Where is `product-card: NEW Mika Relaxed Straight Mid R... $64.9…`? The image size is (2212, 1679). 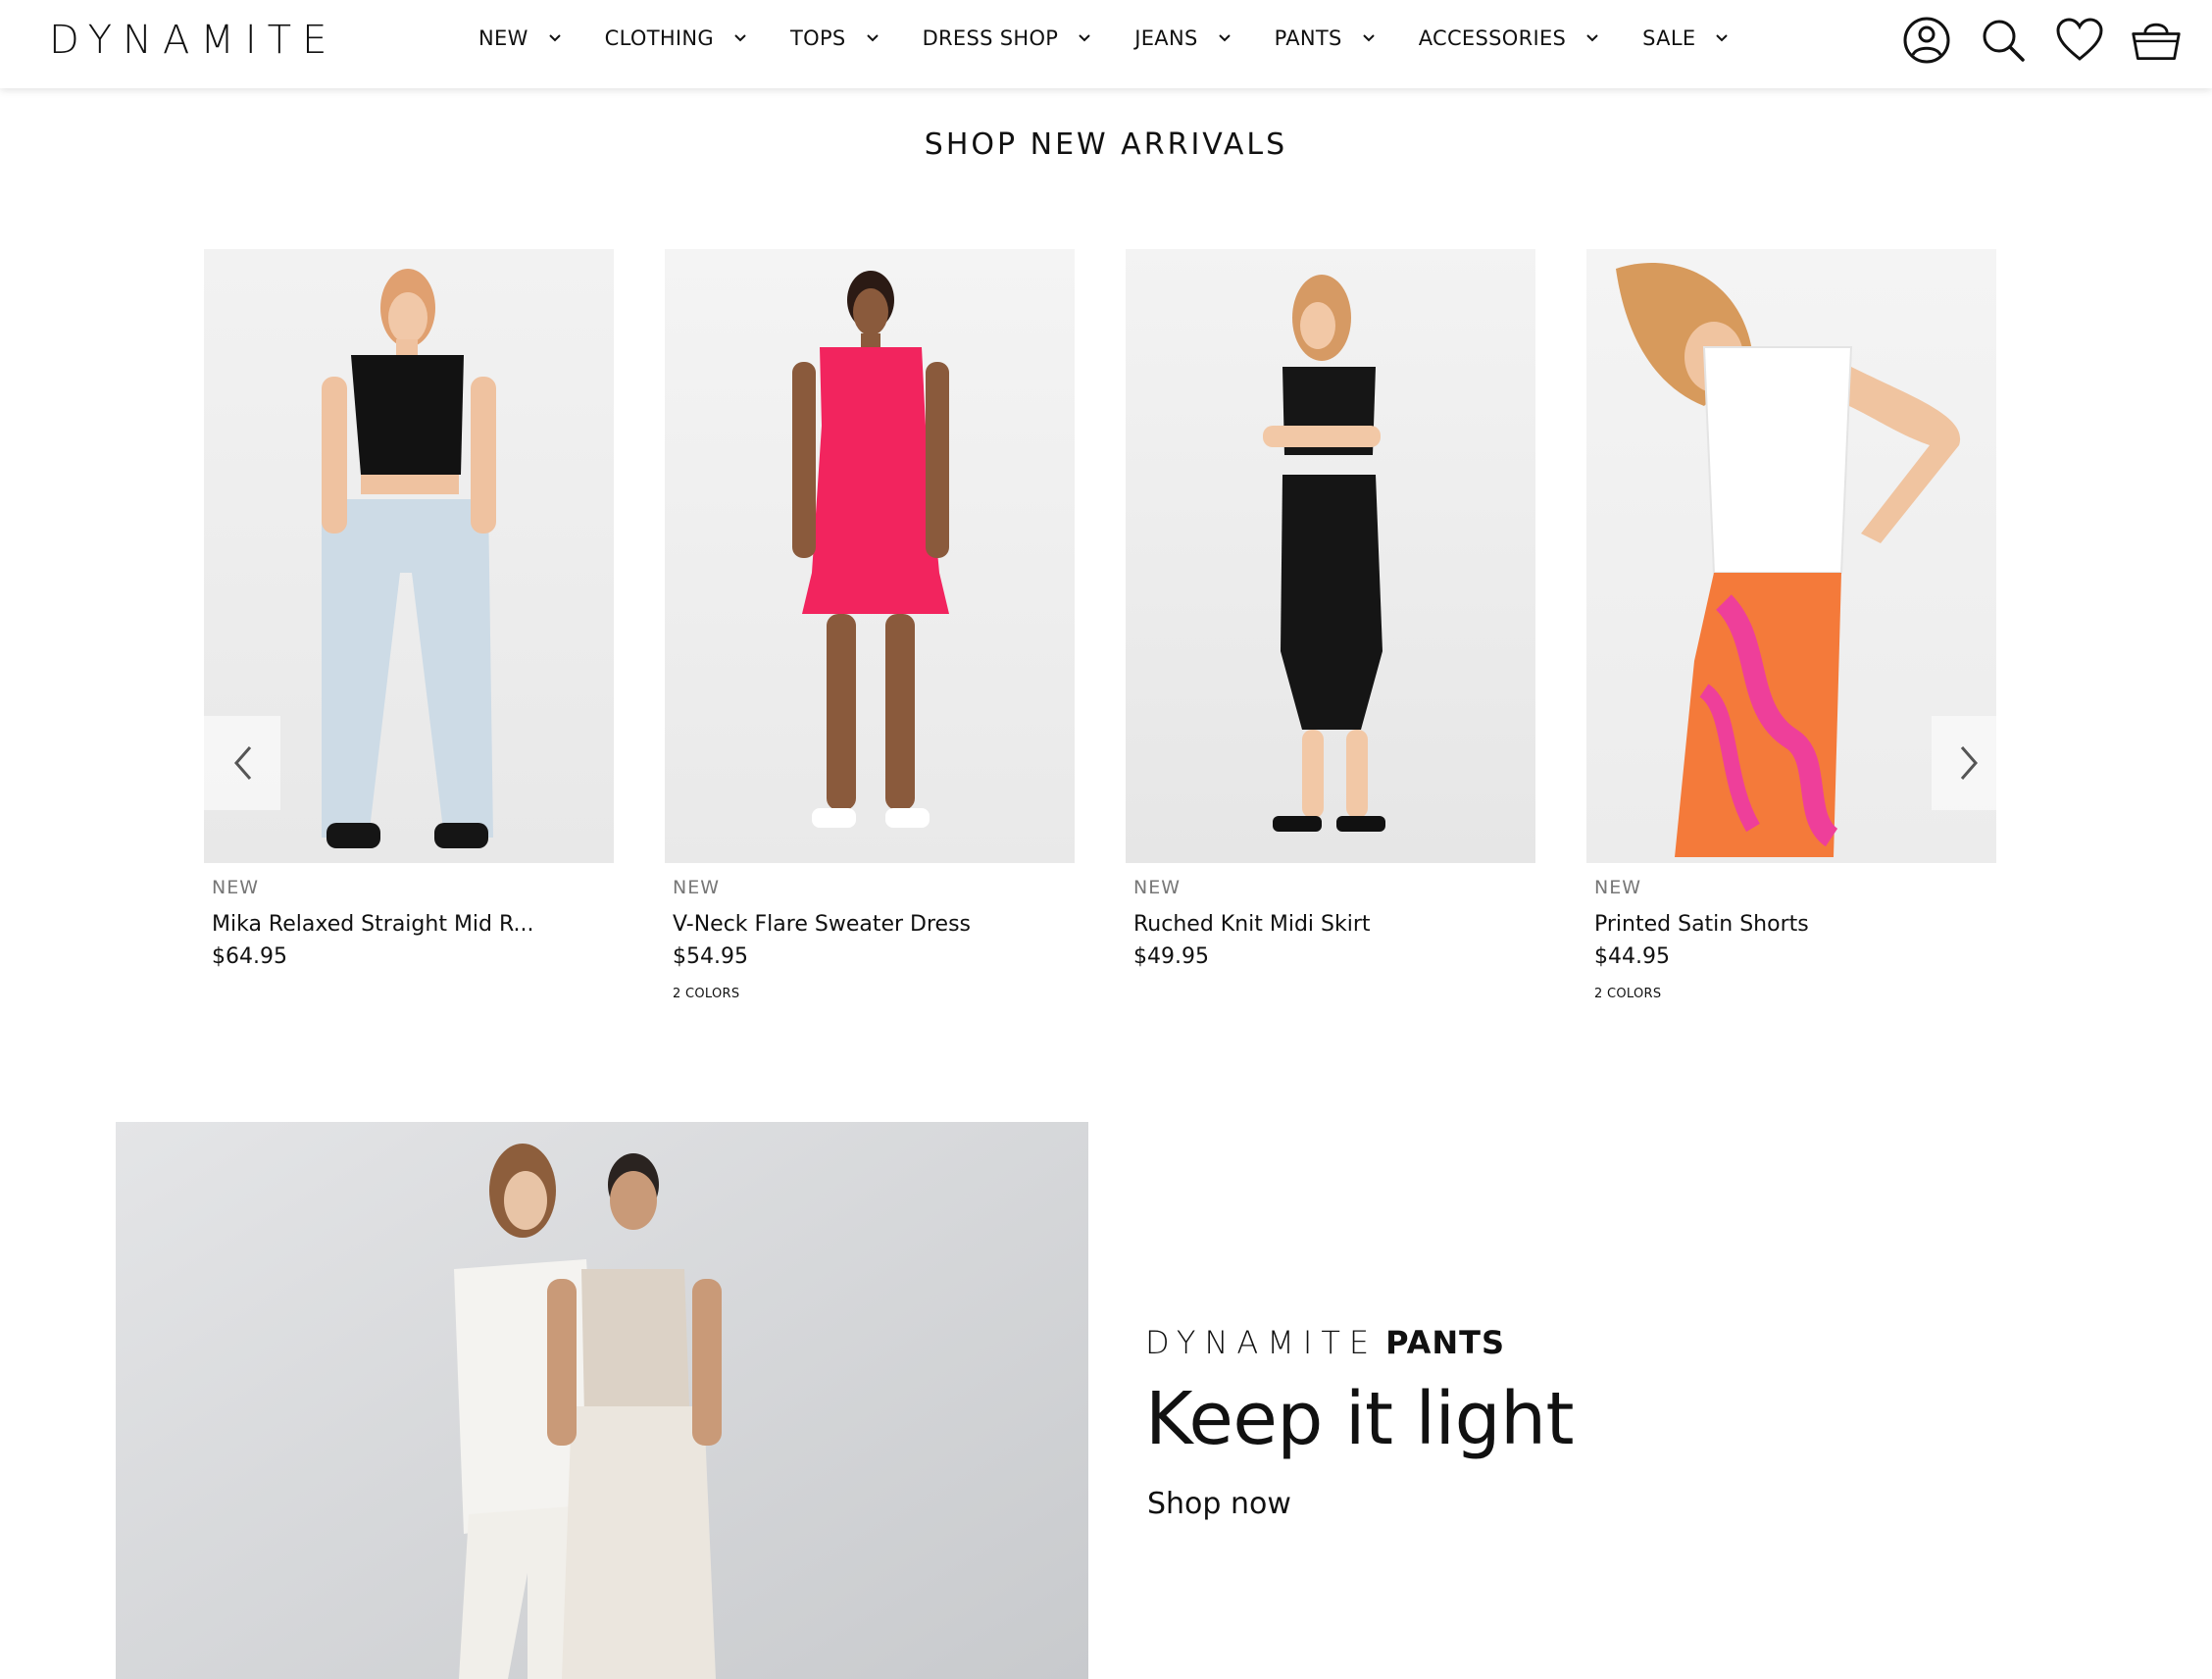
product-card: NEW Mika Relaxed Straight Mid R... $64.9… is located at coordinates (409, 618).